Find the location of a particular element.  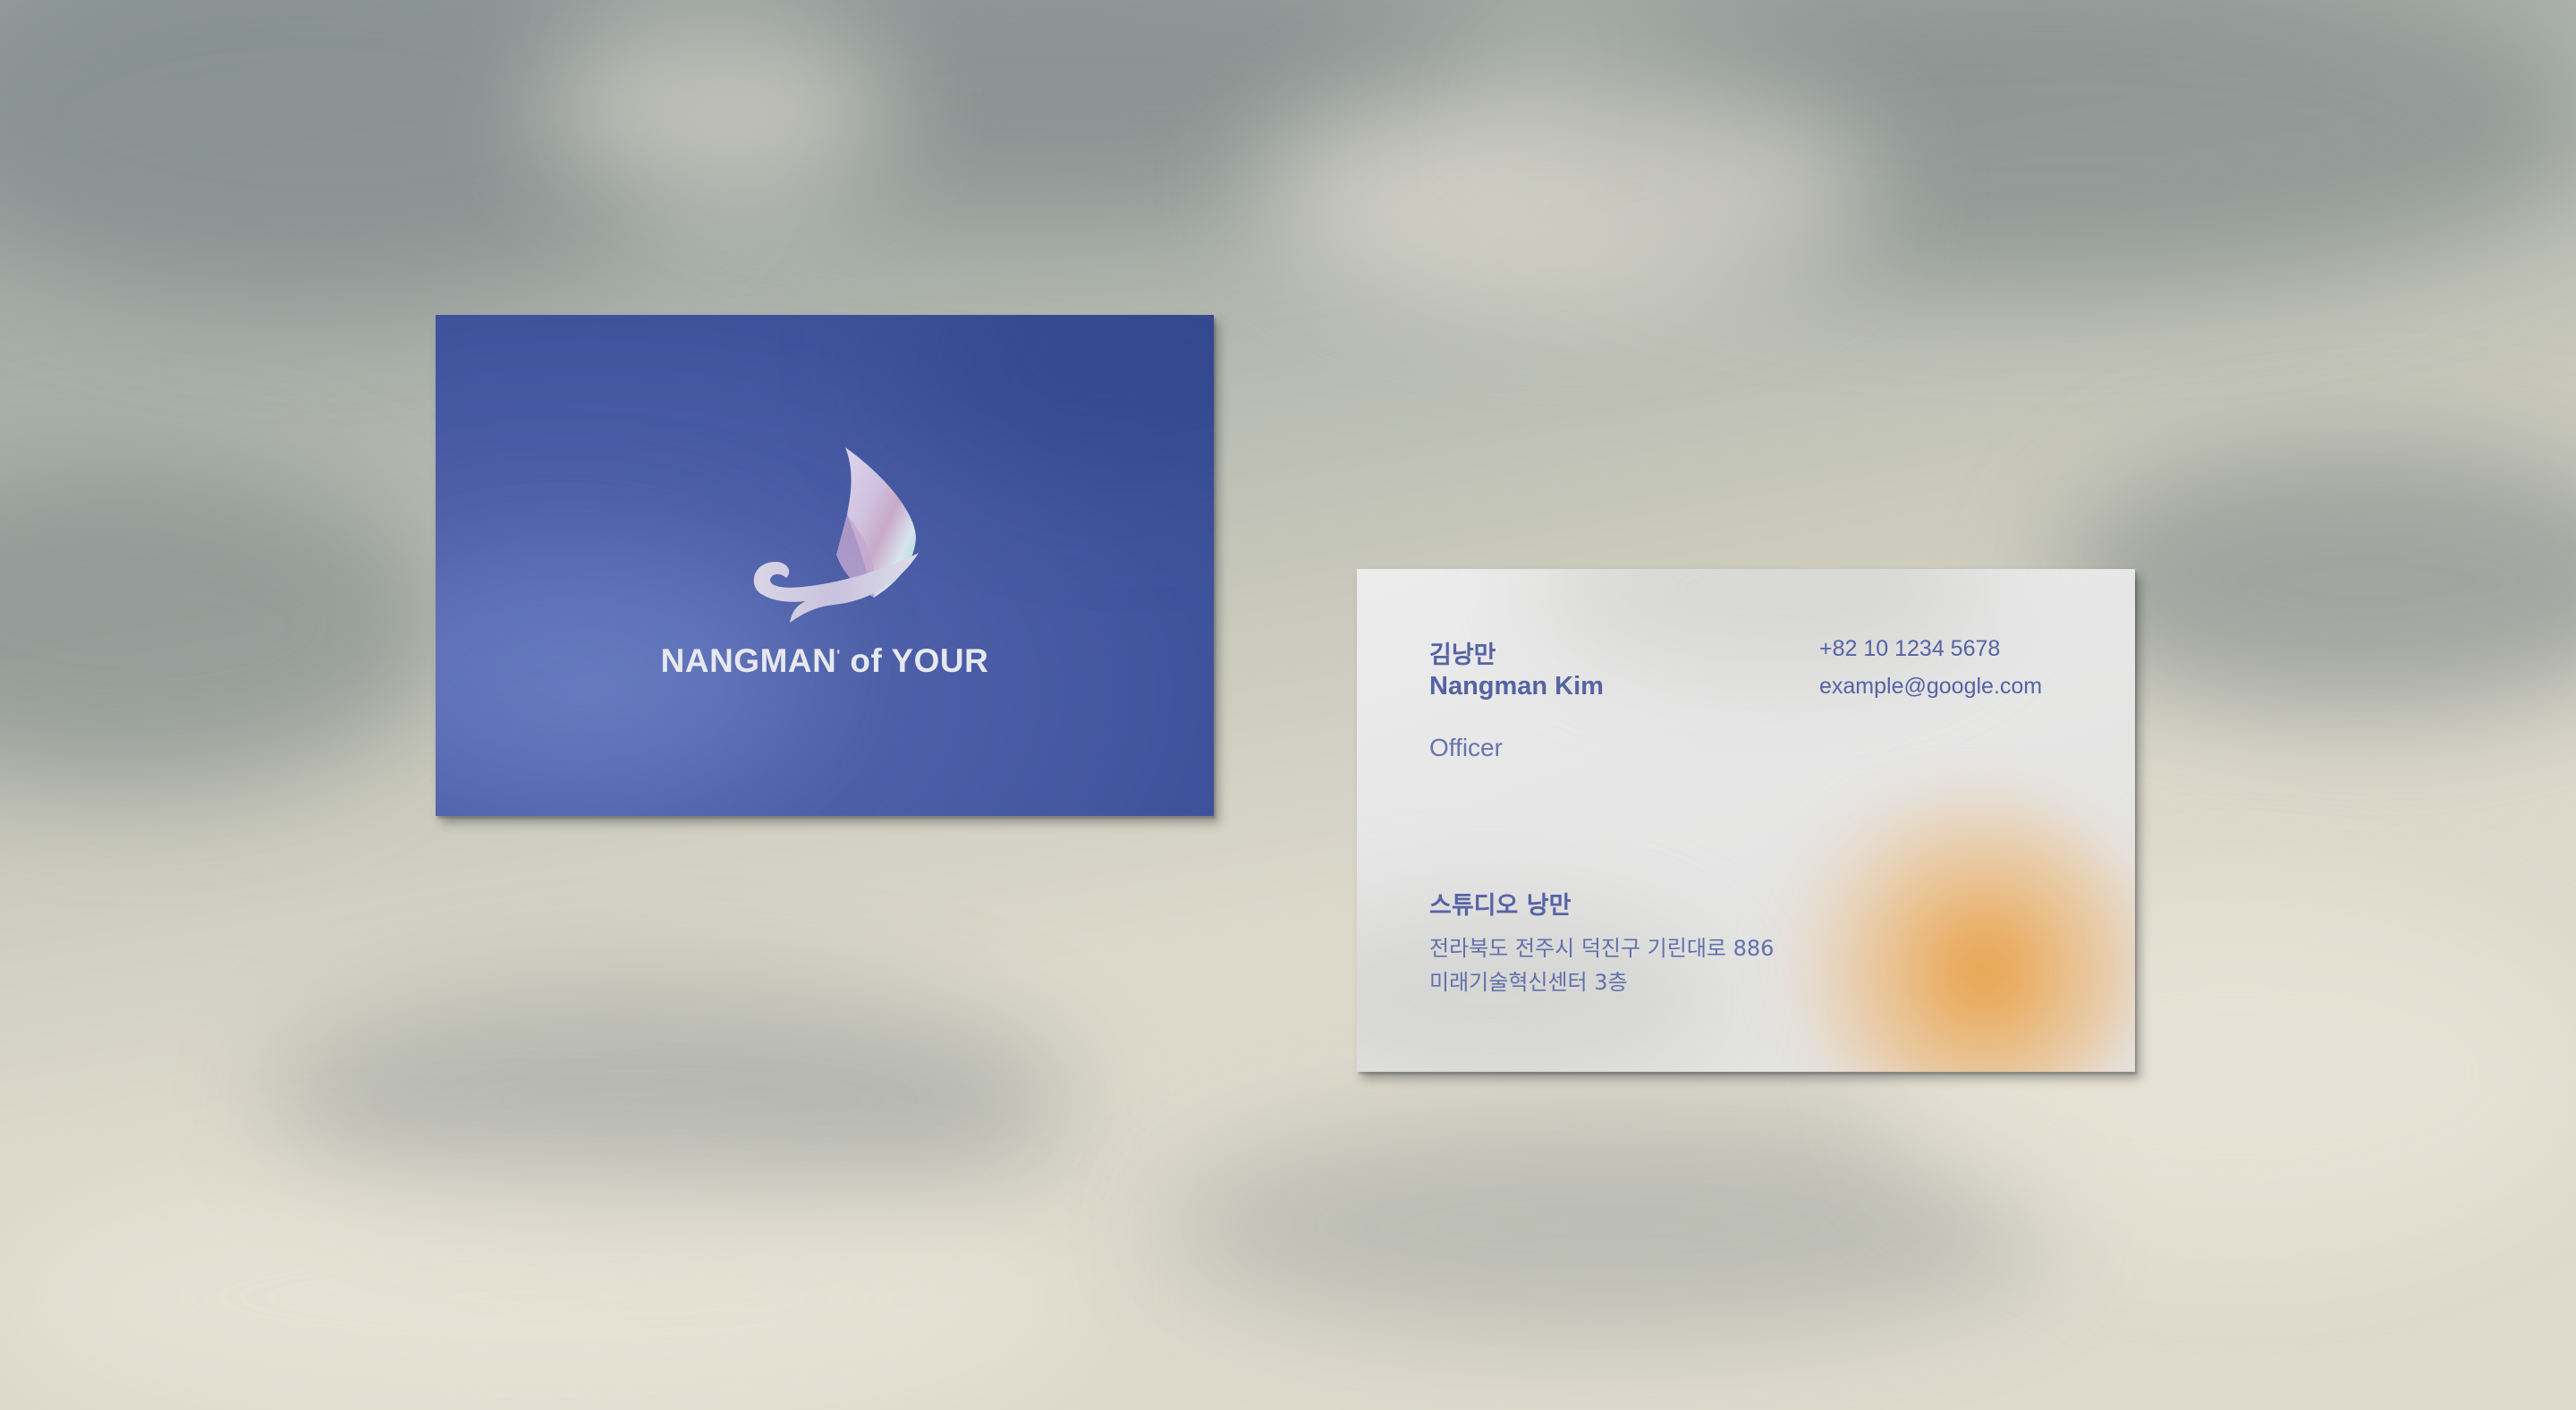

company-name: 스튜디오 낭만 is located at coordinates (1500, 906).